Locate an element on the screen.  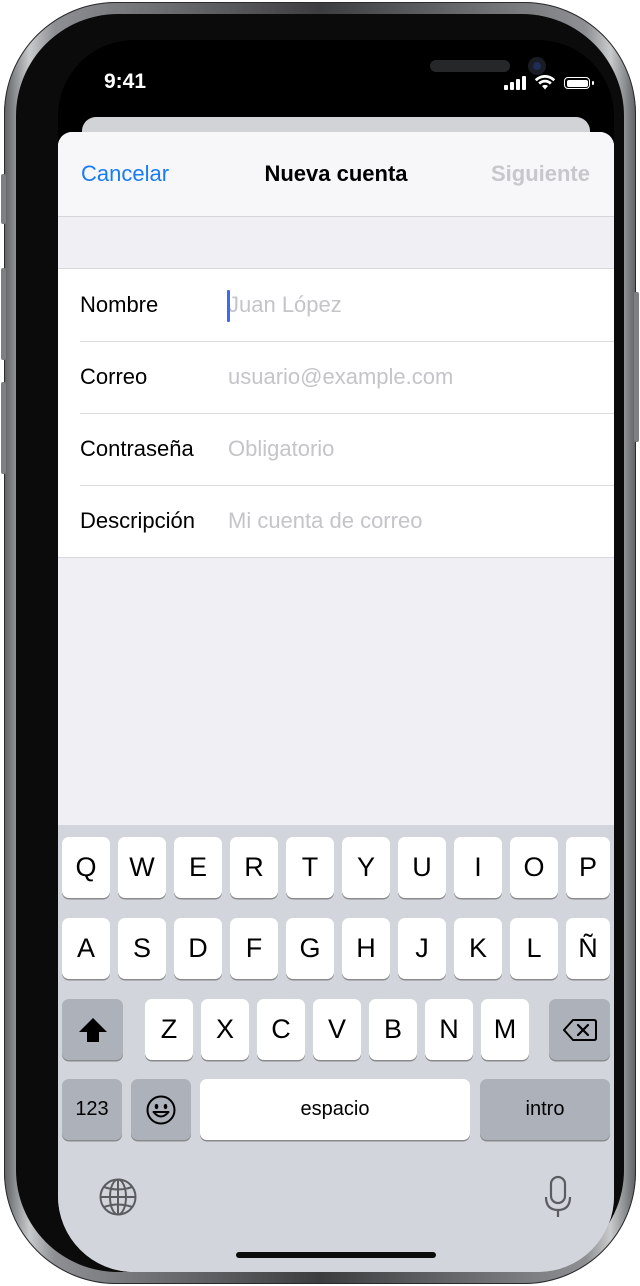
key-g: G is located at coordinates (310, 948).